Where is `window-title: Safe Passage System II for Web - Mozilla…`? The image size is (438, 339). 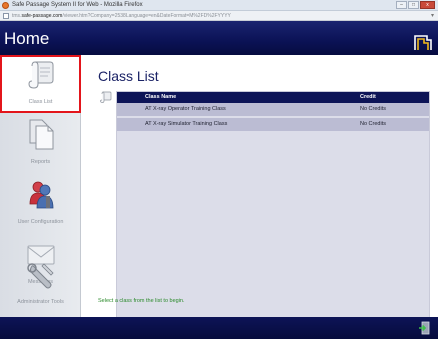 window-title: Safe Passage System II for Web - Mozilla… is located at coordinates (77, 5).